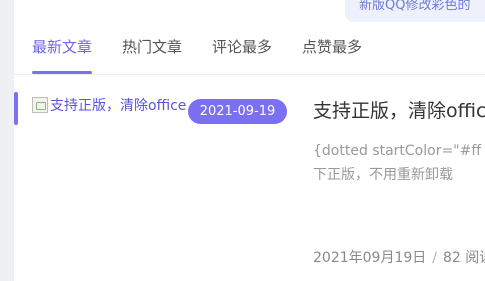 The image size is (485, 281). What do you see at coordinates (152, 47) in the screenshot?
I see `tab-hot-label: 热门文章` at bounding box center [152, 47].